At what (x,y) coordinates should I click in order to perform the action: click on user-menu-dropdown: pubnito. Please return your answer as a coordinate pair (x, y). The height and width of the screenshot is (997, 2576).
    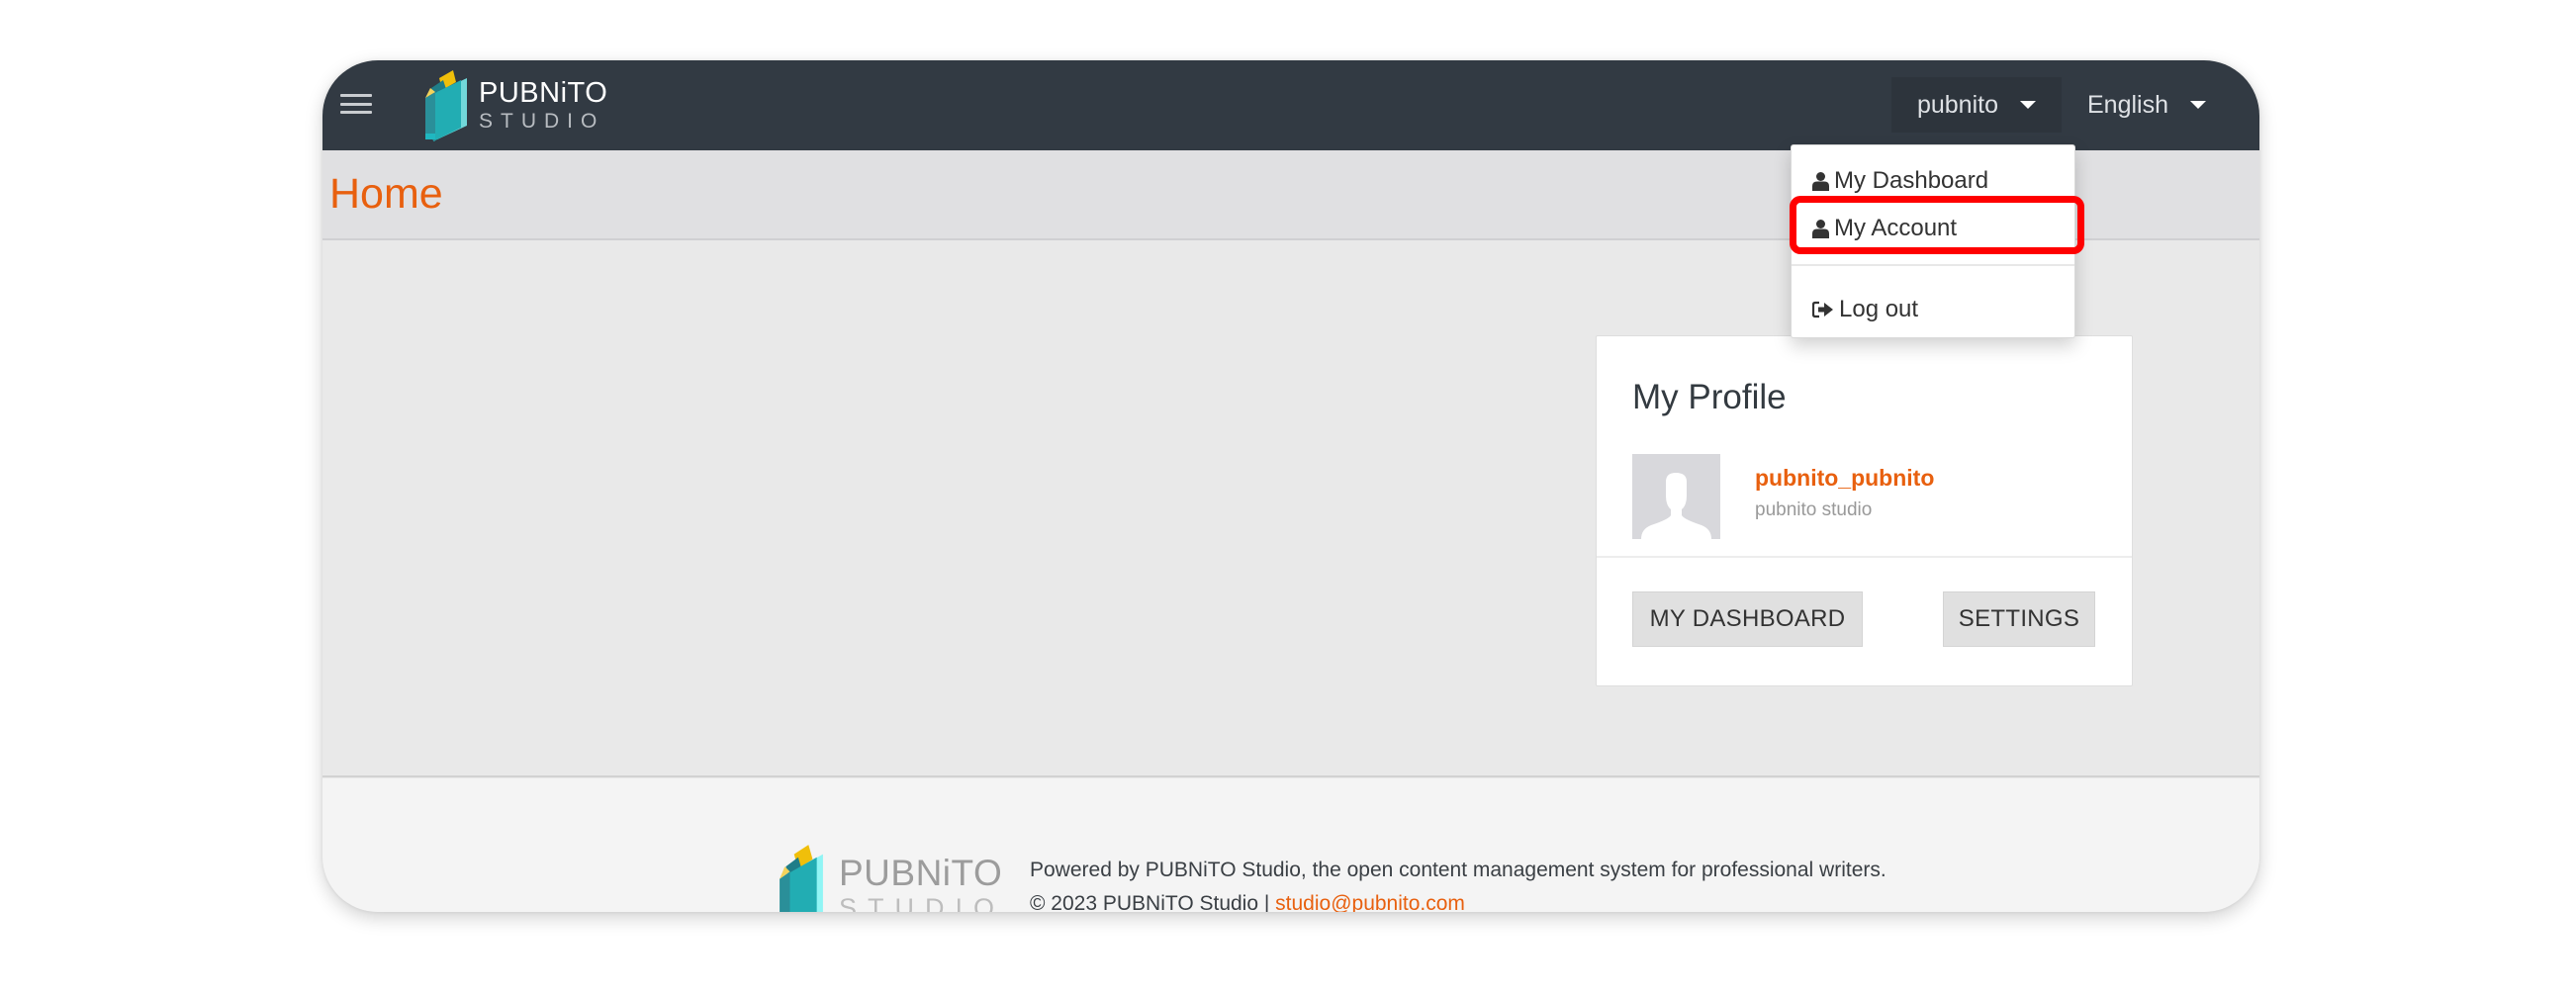
    Looking at the image, I should click on (1976, 105).